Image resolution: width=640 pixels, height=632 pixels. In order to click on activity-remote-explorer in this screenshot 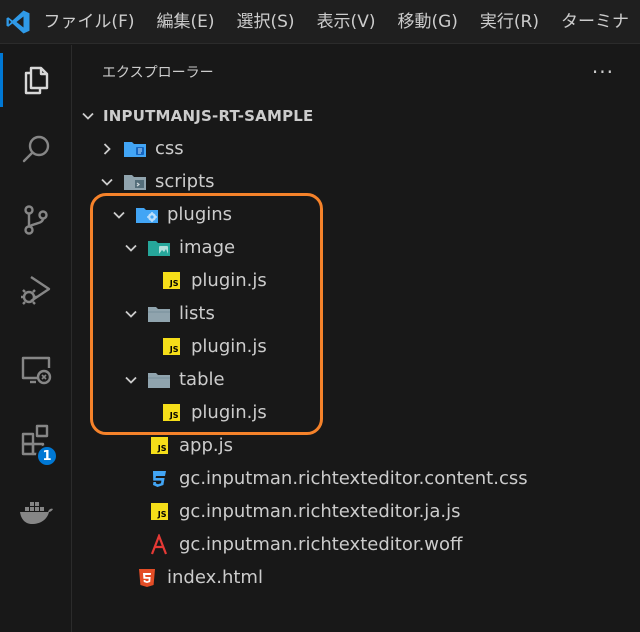, I will do `click(36, 370)`.